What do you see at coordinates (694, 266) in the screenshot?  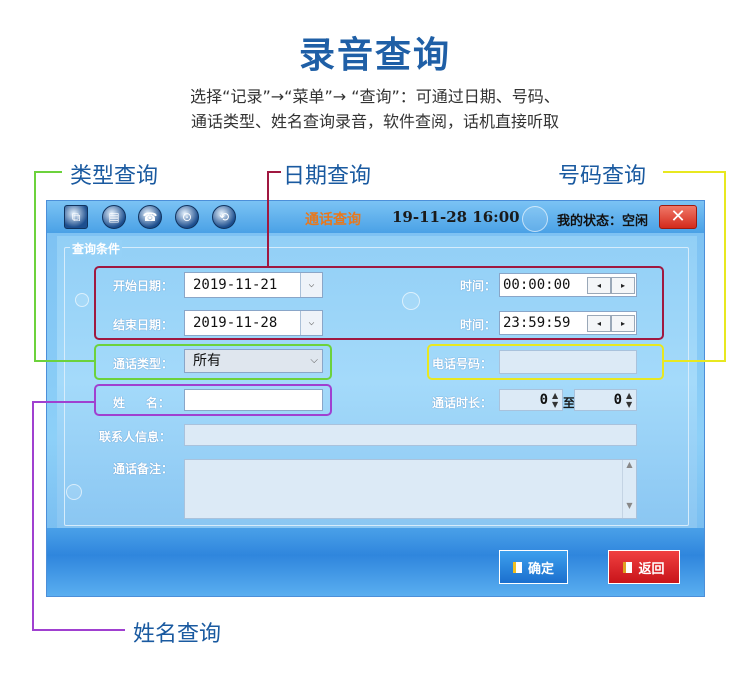 I see `number-connector-line` at bounding box center [694, 266].